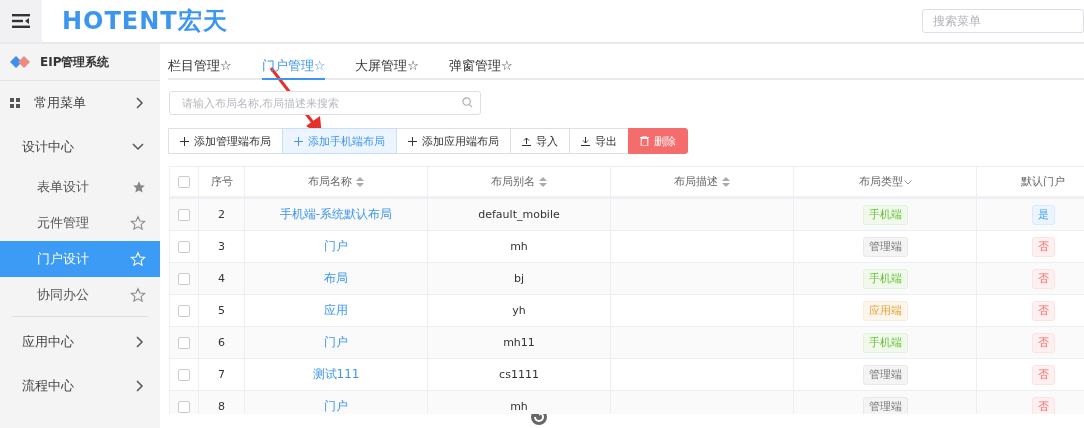 Image resolution: width=1084 pixels, height=428 pixels. I want to click on star-icon, so click(139, 187).